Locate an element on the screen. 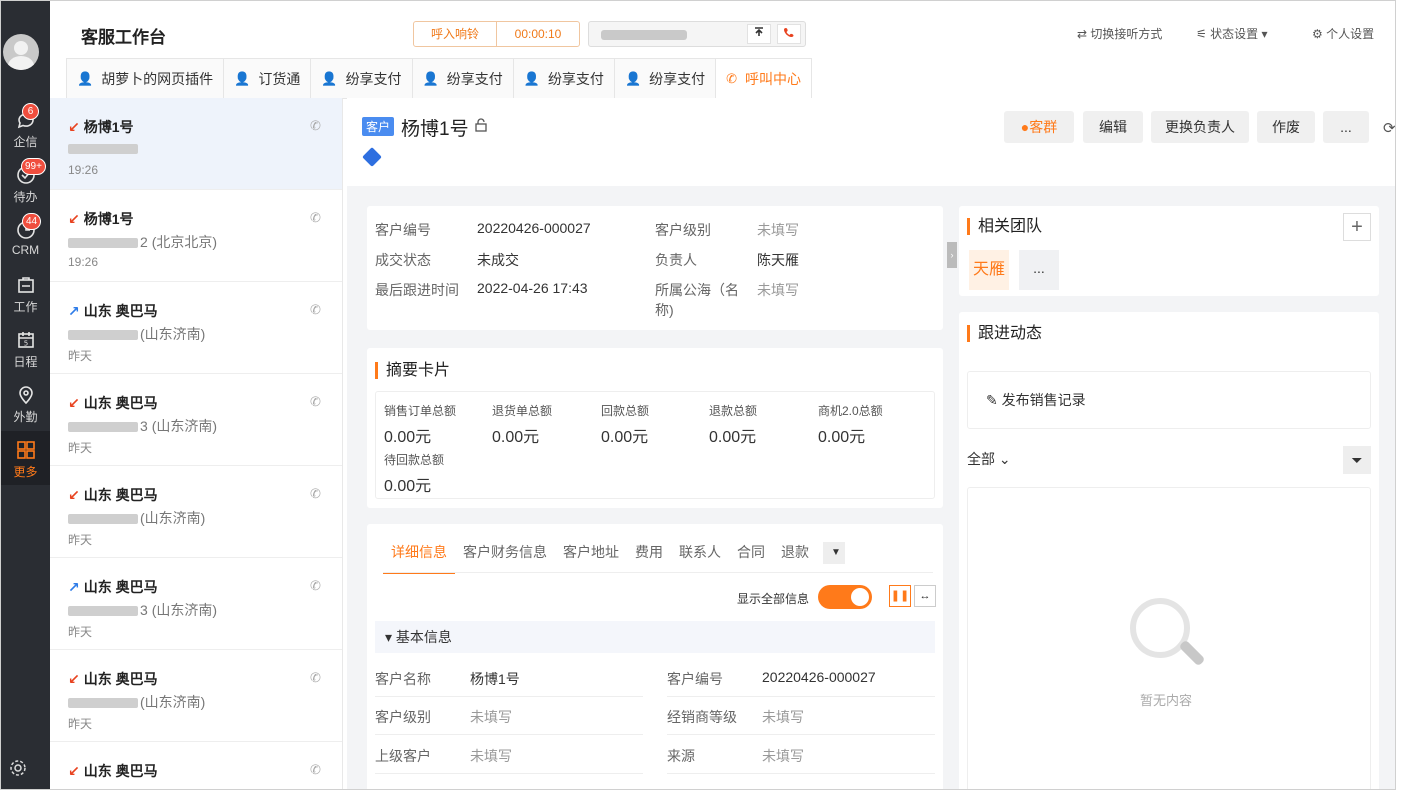 This screenshot has height=795, width=1408. location-pin-icon is located at coordinates (26, 395).